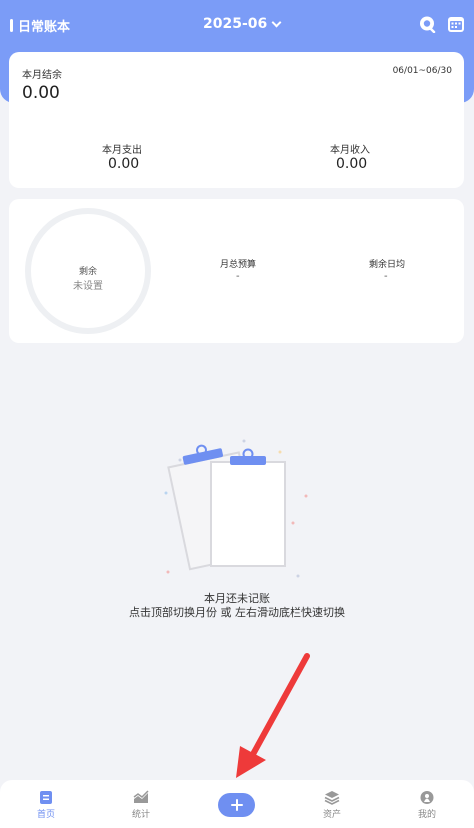 The width and height of the screenshot is (474, 828). I want to click on expense-label: 本月支出, so click(122, 150).